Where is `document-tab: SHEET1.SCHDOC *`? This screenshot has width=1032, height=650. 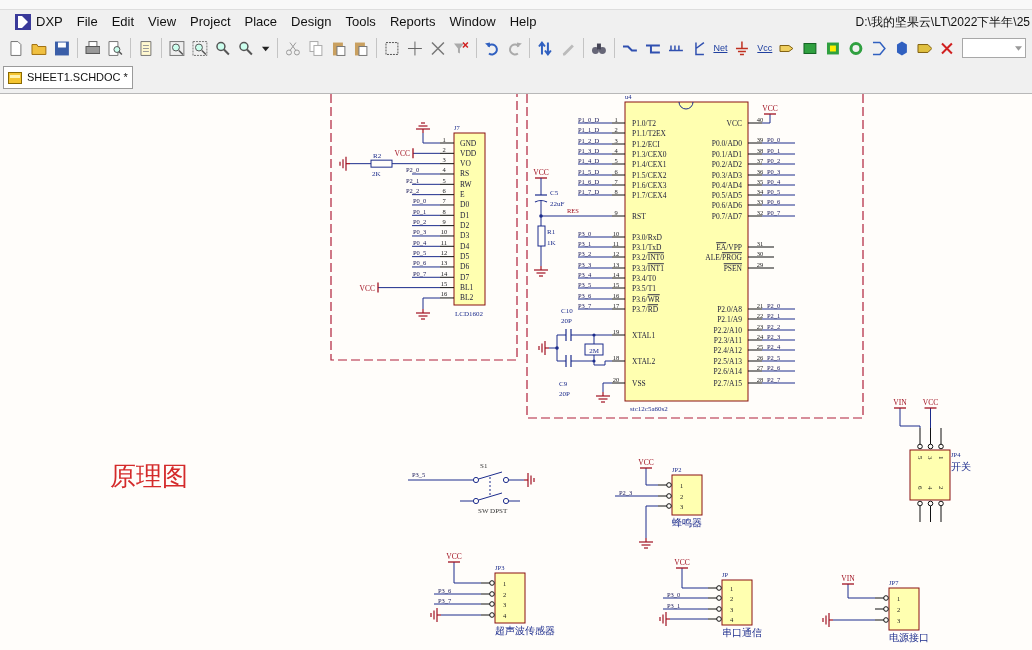
document-tab: SHEET1.SCHDOC * is located at coordinates (68, 77).